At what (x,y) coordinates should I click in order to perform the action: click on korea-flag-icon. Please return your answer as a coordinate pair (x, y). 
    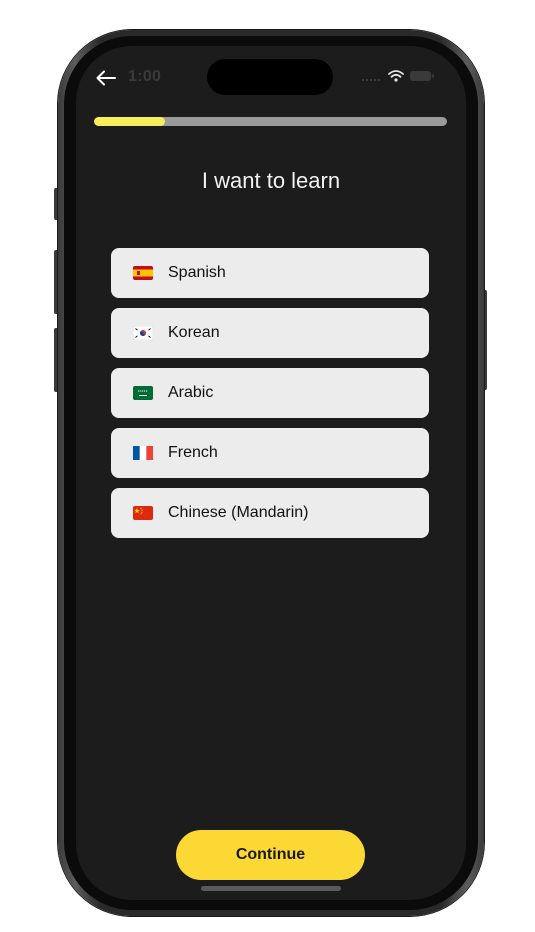
    Looking at the image, I should click on (143, 333).